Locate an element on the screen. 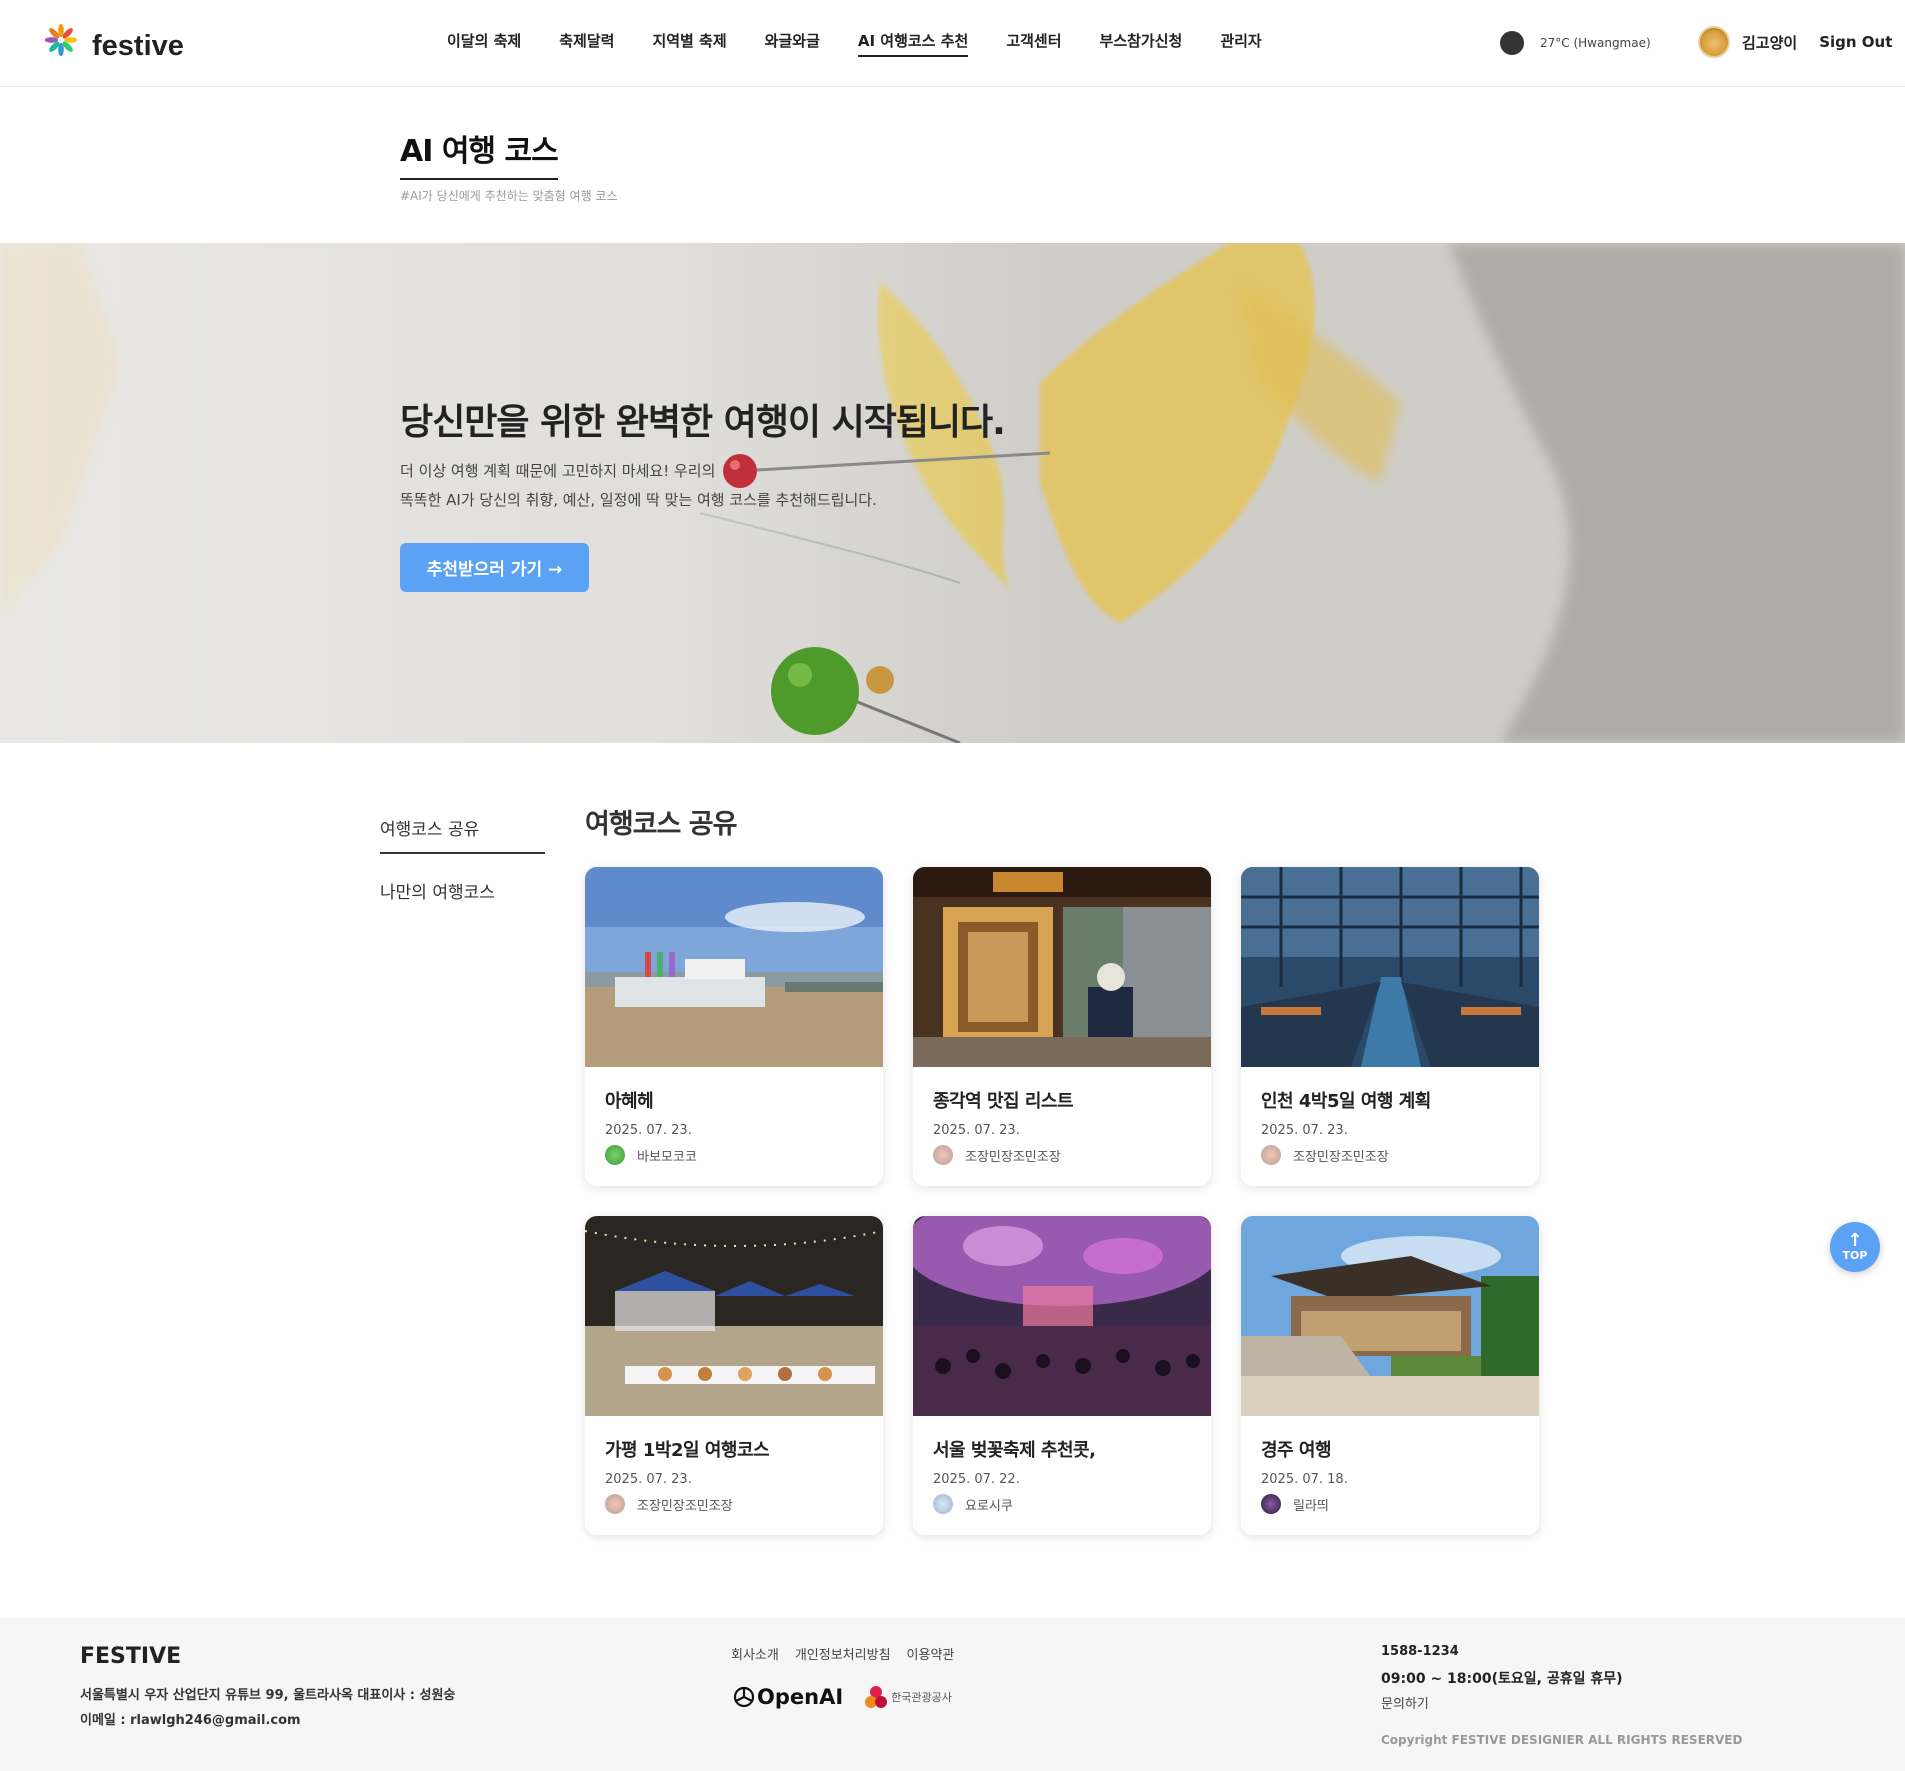  arrow-up-icon: ↑ is located at coordinates (1855, 1240).